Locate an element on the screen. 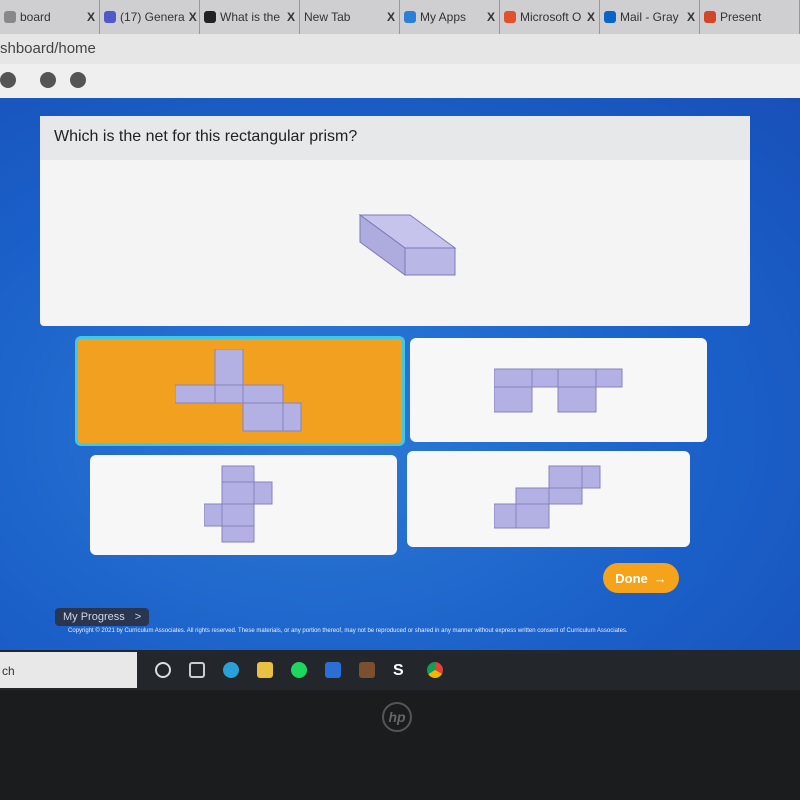  browser-tab: Present is located at coordinates (750, 17).